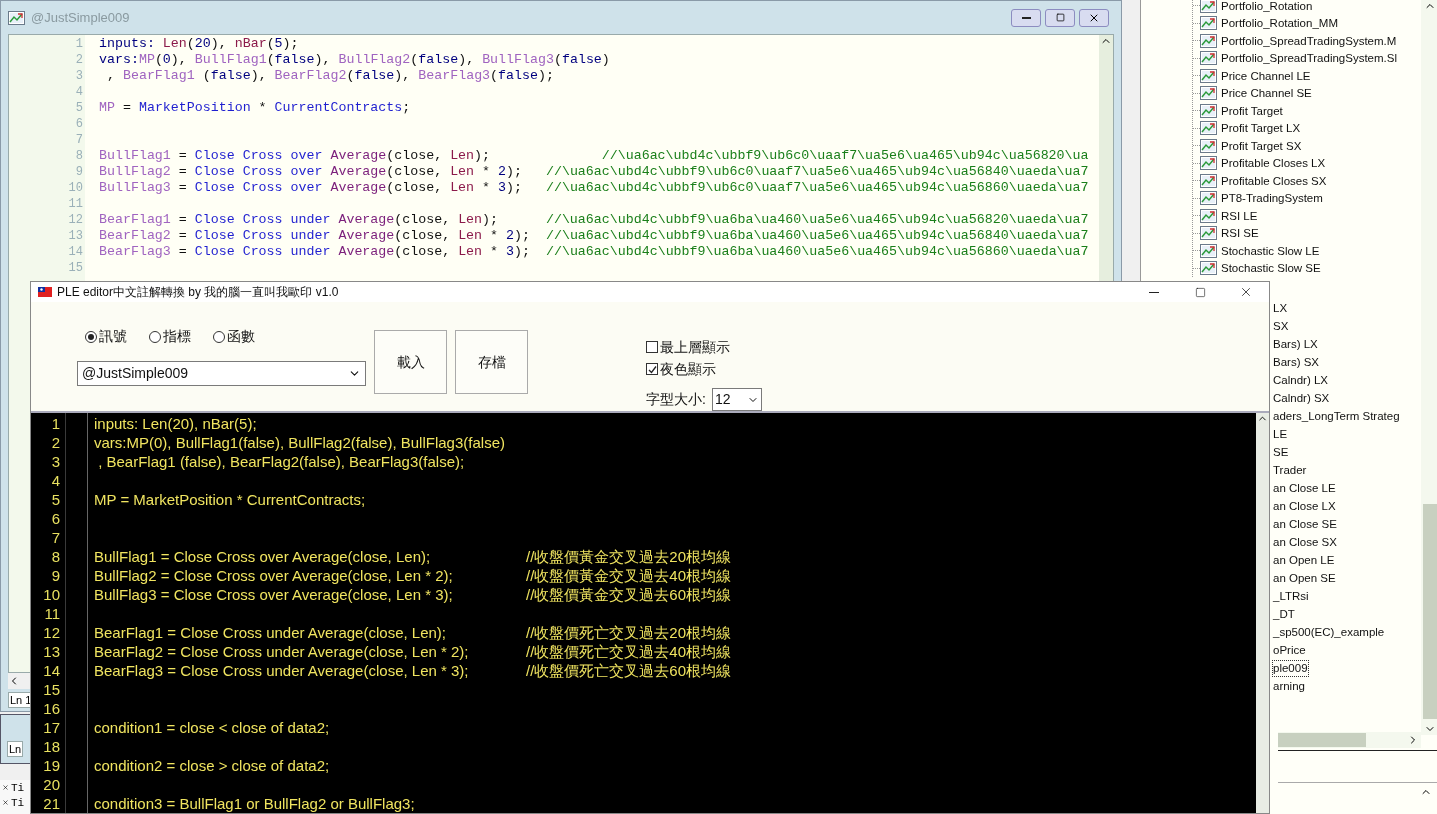 The image size is (1437, 814). I want to click on line-number: 10, so click(51, 594).